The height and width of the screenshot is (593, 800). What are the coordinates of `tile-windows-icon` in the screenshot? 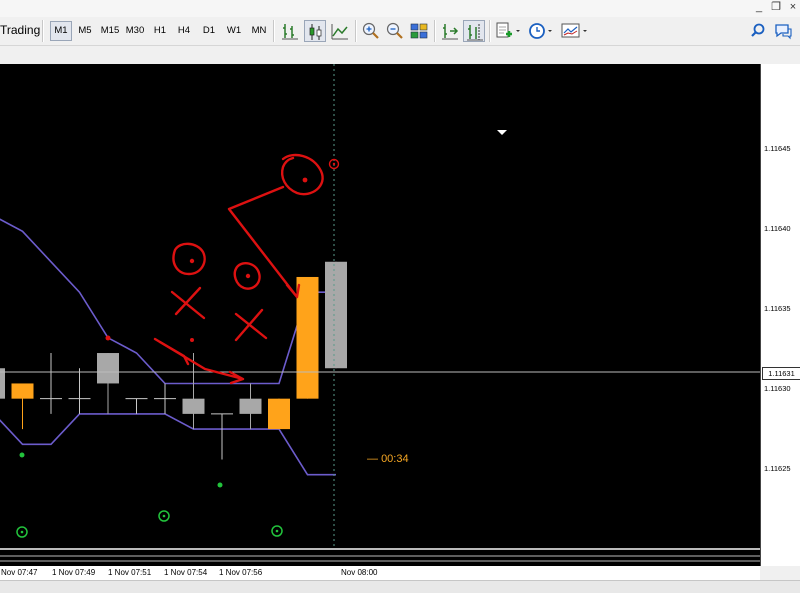 It's located at (419, 31).